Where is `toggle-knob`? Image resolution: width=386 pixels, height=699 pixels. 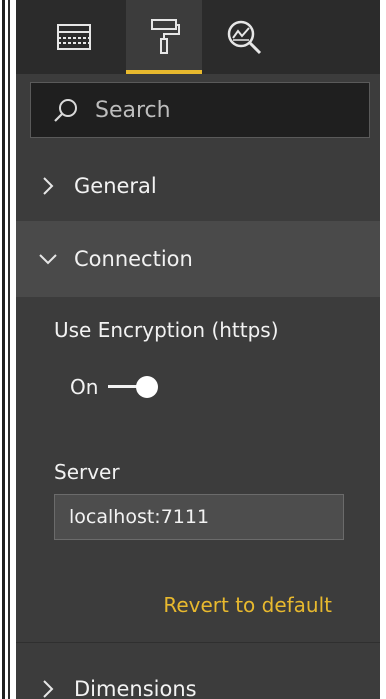
toggle-knob is located at coordinates (147, 387).